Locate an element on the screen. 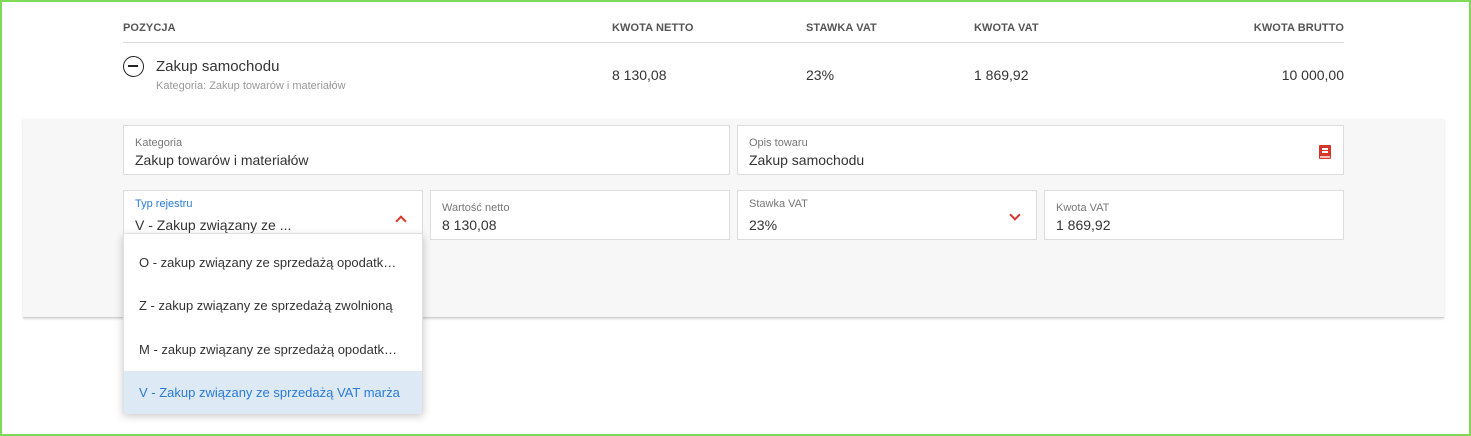 This screenshot has width=1471, height=436. item-category: Kategoria: Zakup towarów i materiałów is located at coordinates (251, 86).